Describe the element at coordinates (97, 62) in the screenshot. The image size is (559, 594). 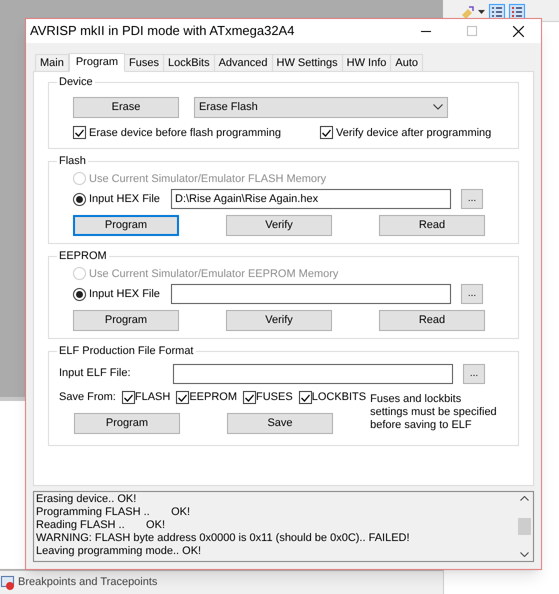
I see `tab: Program` at that location.